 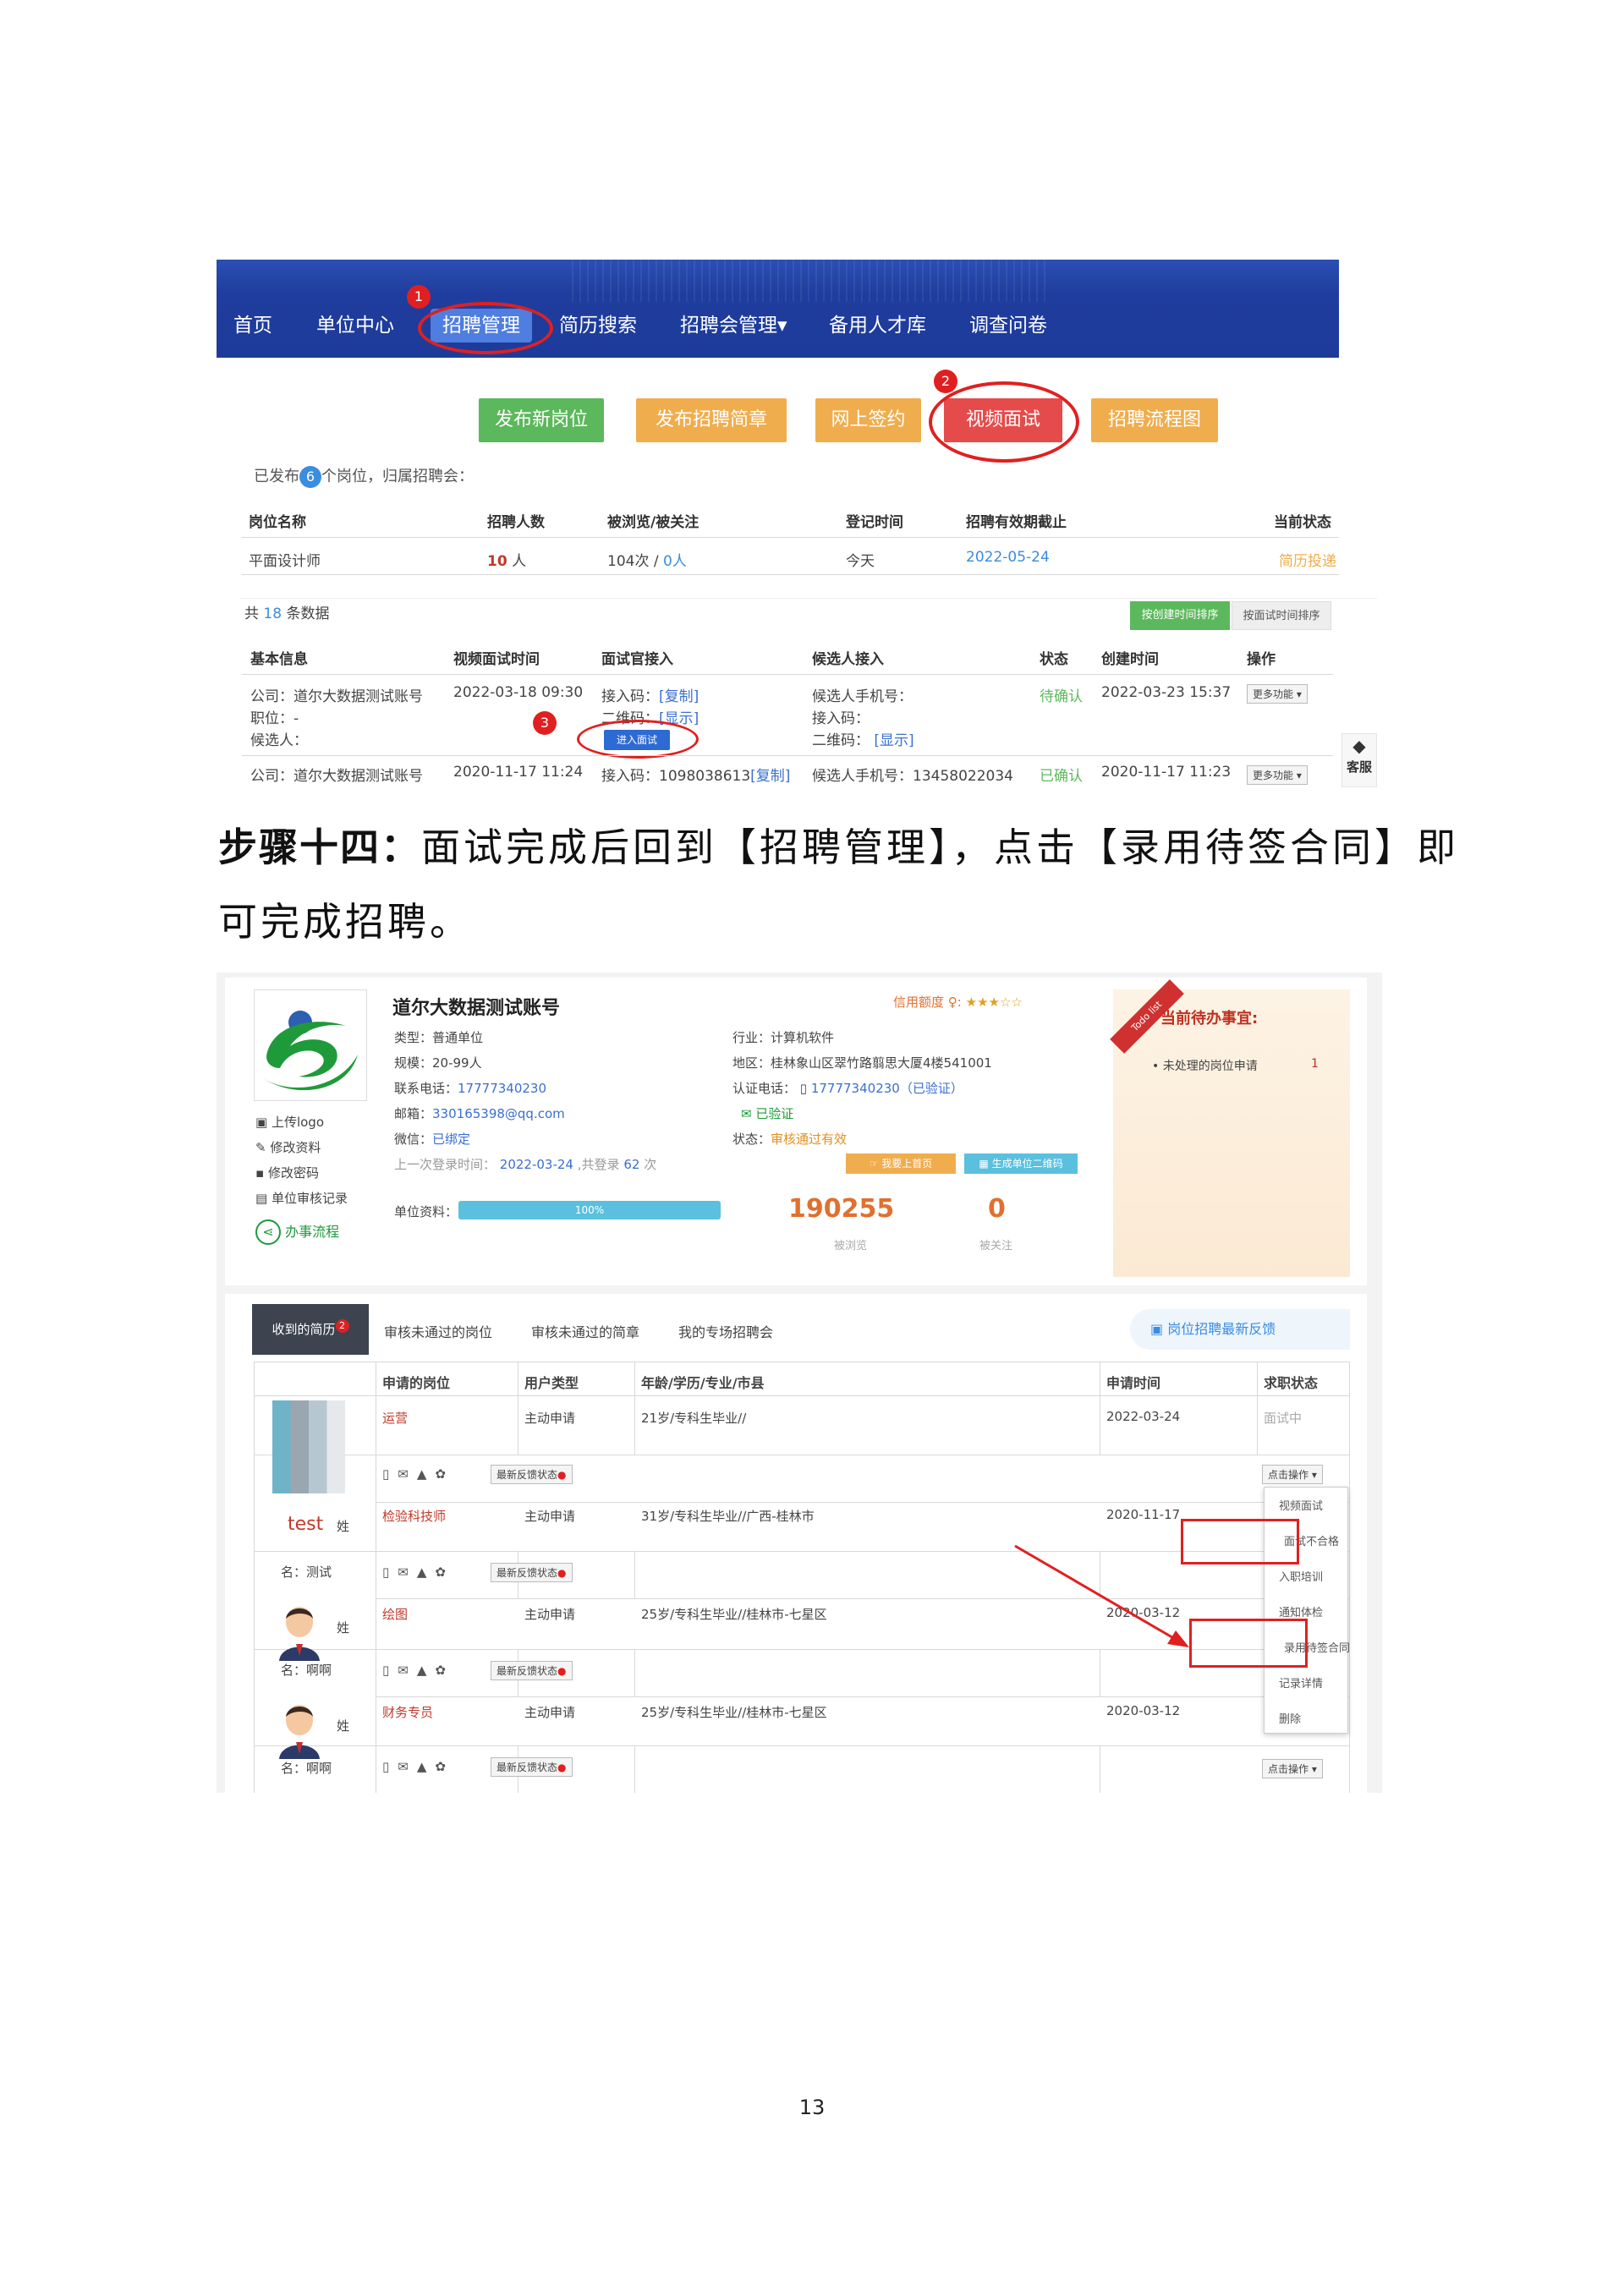 What do you see at coordinates (651, 697) in the screenshot?
I see `row1-code: 接入码：[复制]` at bounding box center [651, 697].